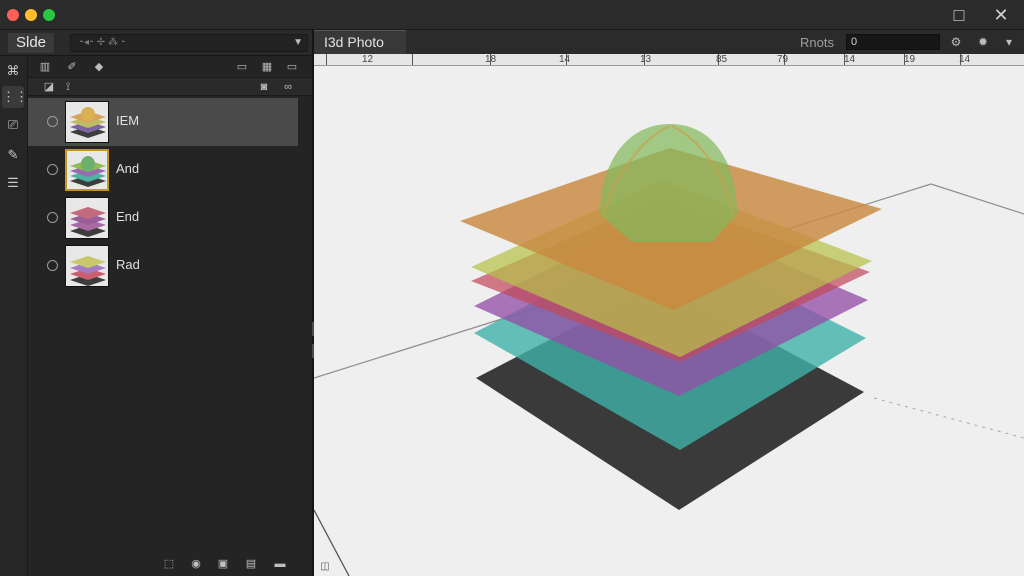  Describe the element at coordinates (72, 67) in the screenshot. I see `brush-icon: ✐` at that location.